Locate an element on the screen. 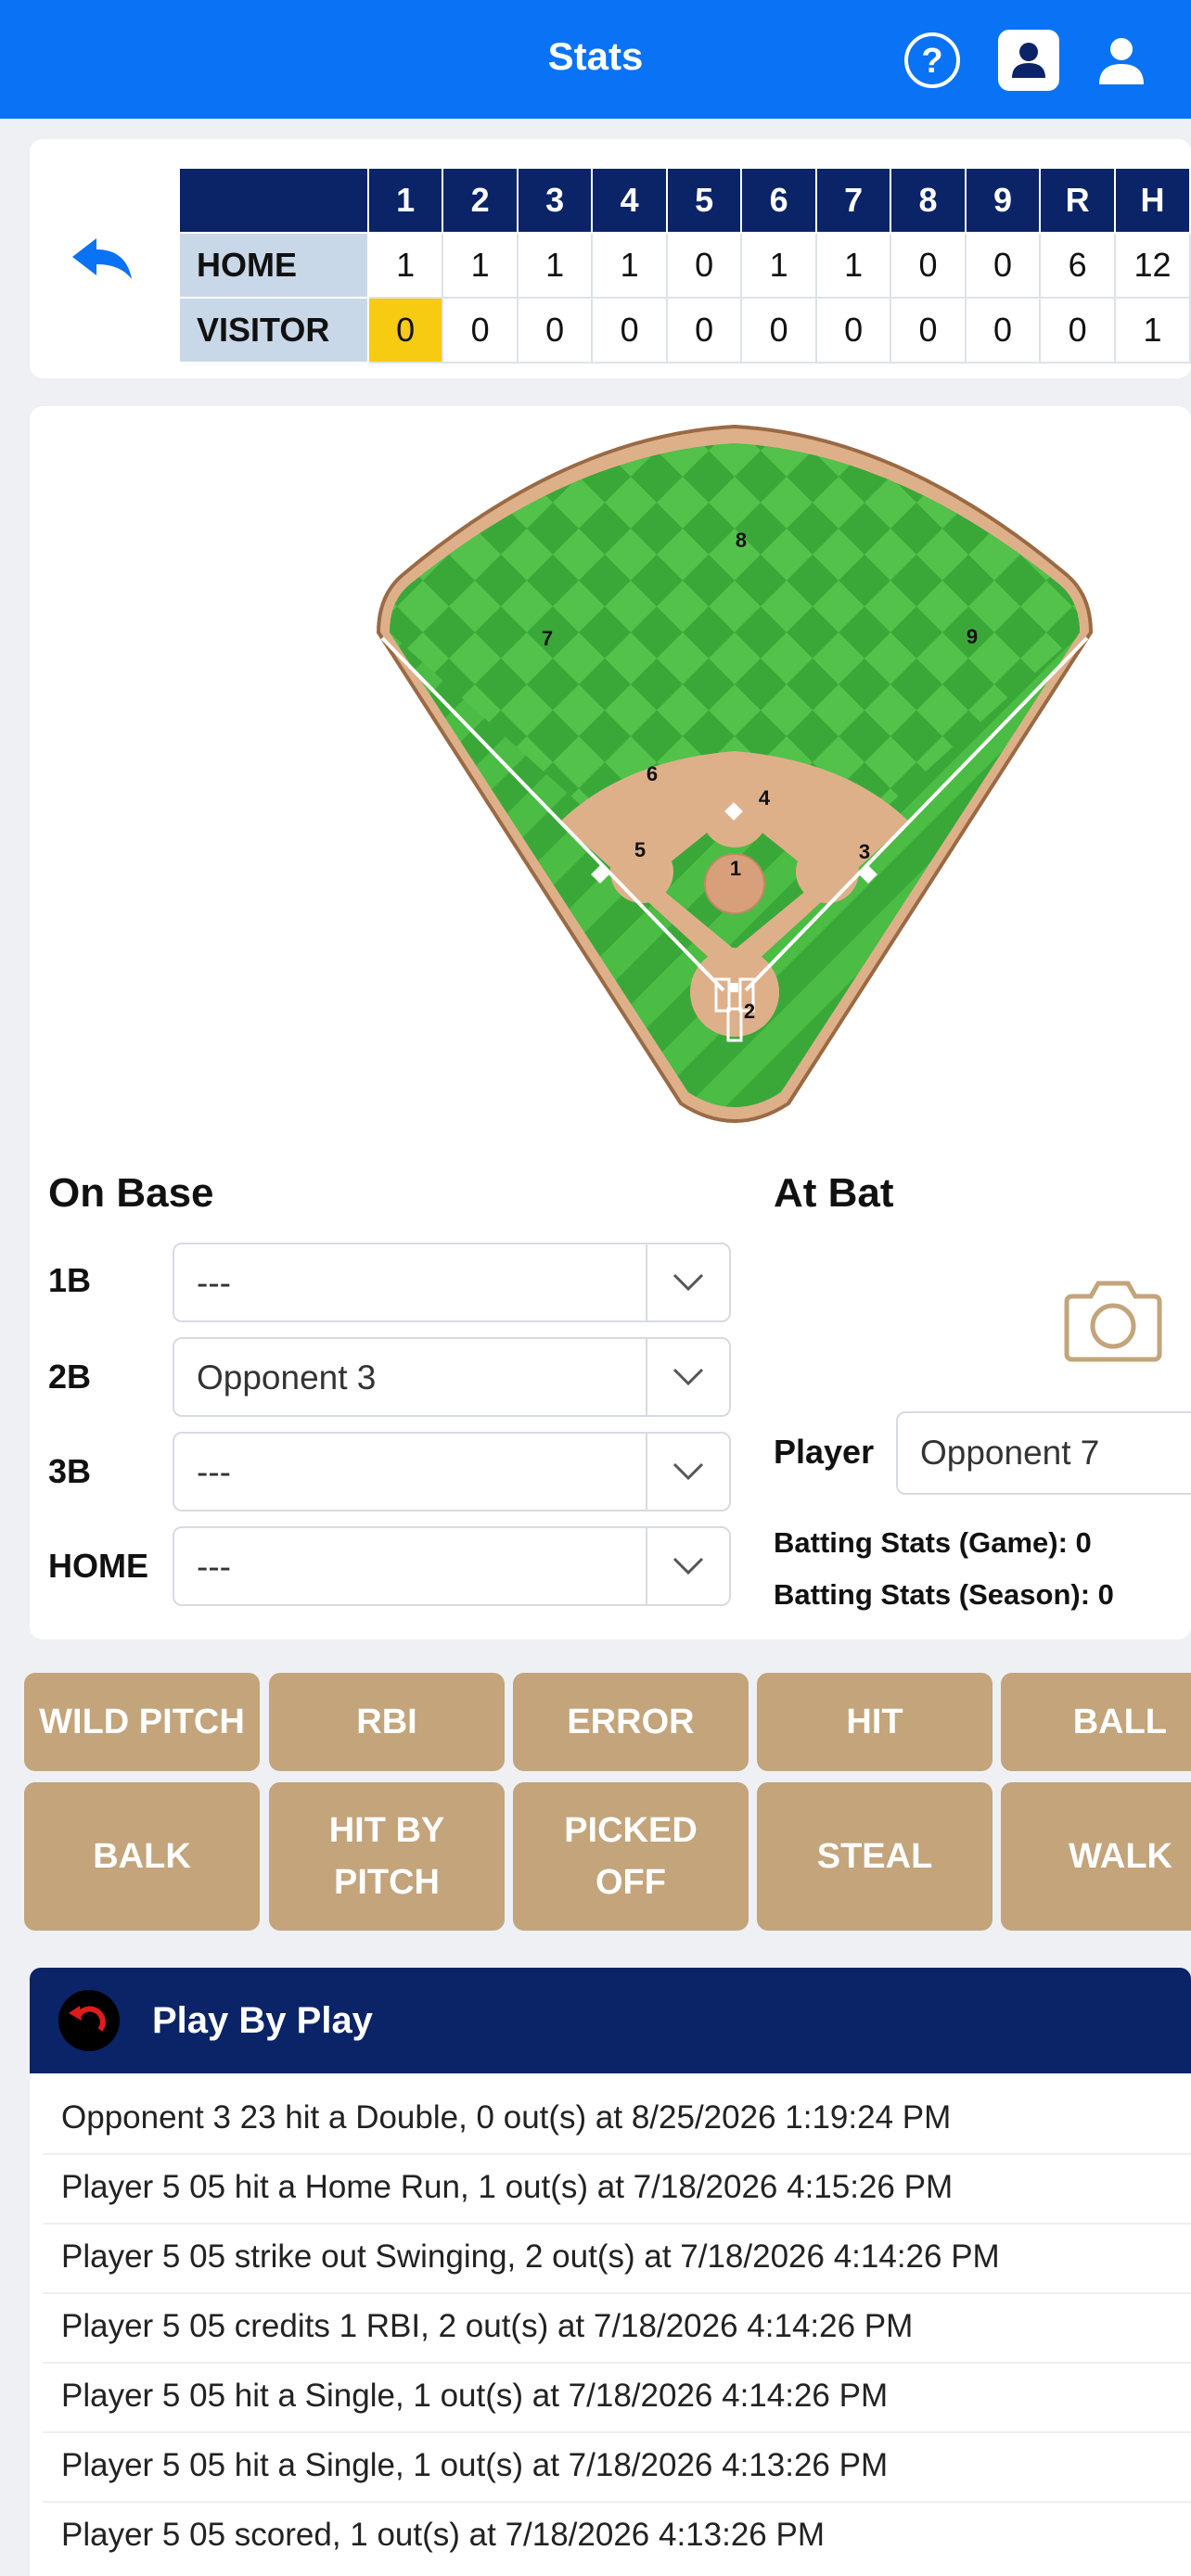  error-button: ERROR is located at coordinates (631, 1722).